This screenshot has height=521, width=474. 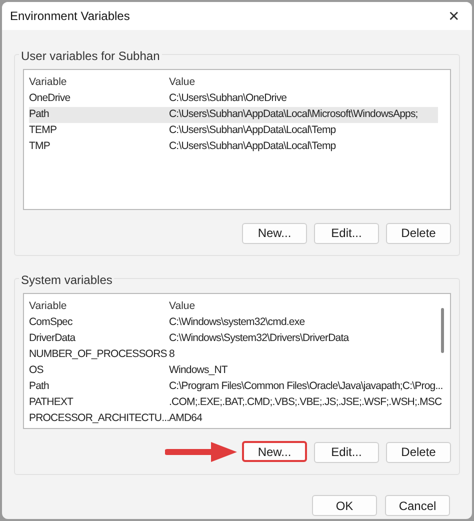 What do you see at coordinates (293, 114) in the screenshot?
I see `variable-value: C:\Users\Subhan\AppData\Local\Microsoft\WindowsApps;` at bounding box center [293, 114].